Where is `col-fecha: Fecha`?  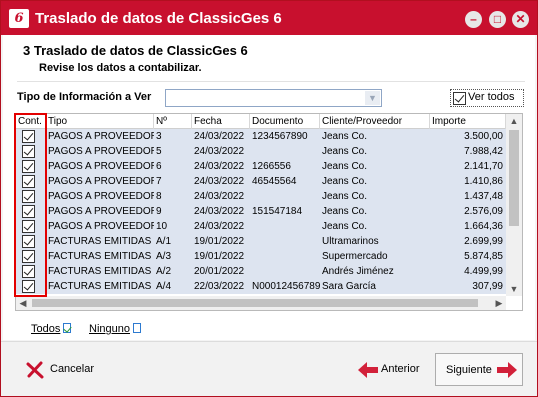 col-fecha: Fecha is located at coordinates (221, 121).